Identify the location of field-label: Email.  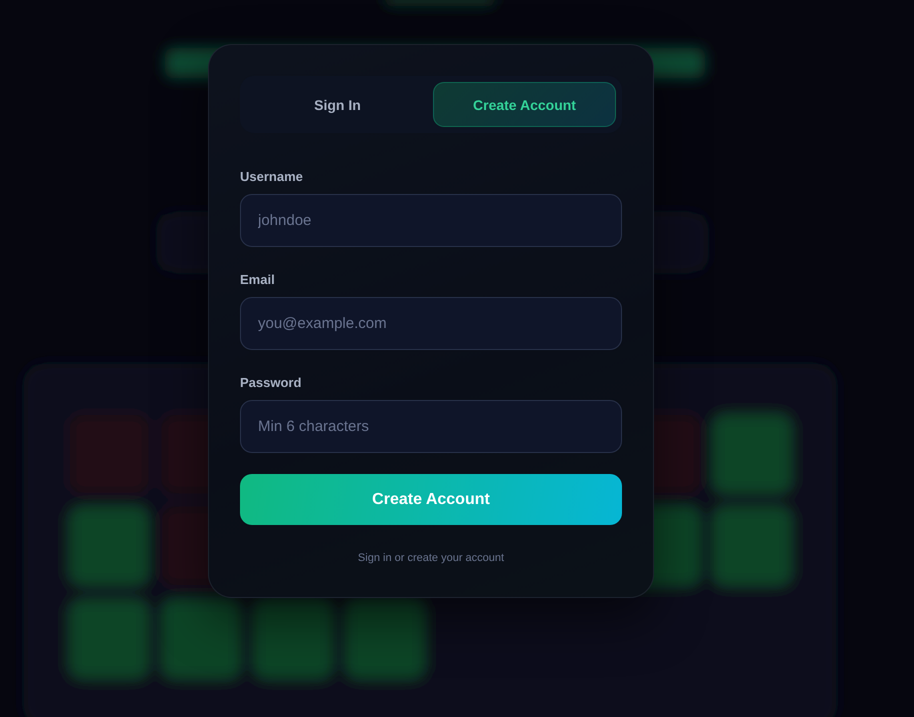
(257, 280).